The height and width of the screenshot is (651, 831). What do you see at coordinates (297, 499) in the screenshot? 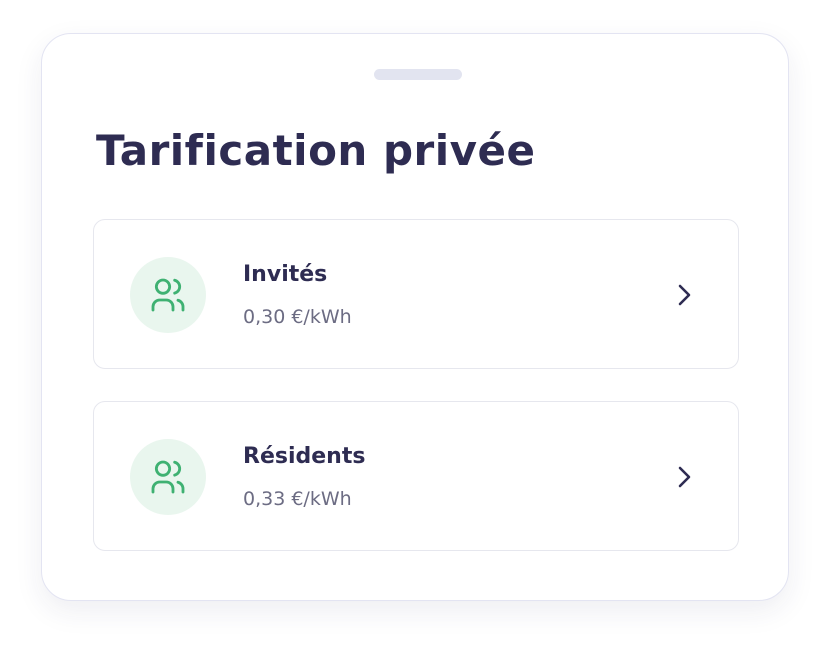
I see `tariff-price: 0,33 €/kWh` at bounding box center [297, 499].